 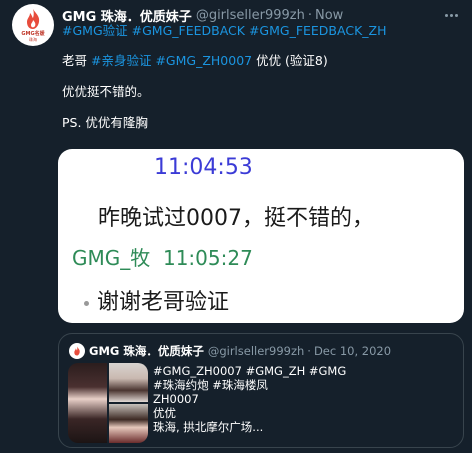 I want to click on hashtag-link: #GMG_ZH0007, so click(x=203, y=60).